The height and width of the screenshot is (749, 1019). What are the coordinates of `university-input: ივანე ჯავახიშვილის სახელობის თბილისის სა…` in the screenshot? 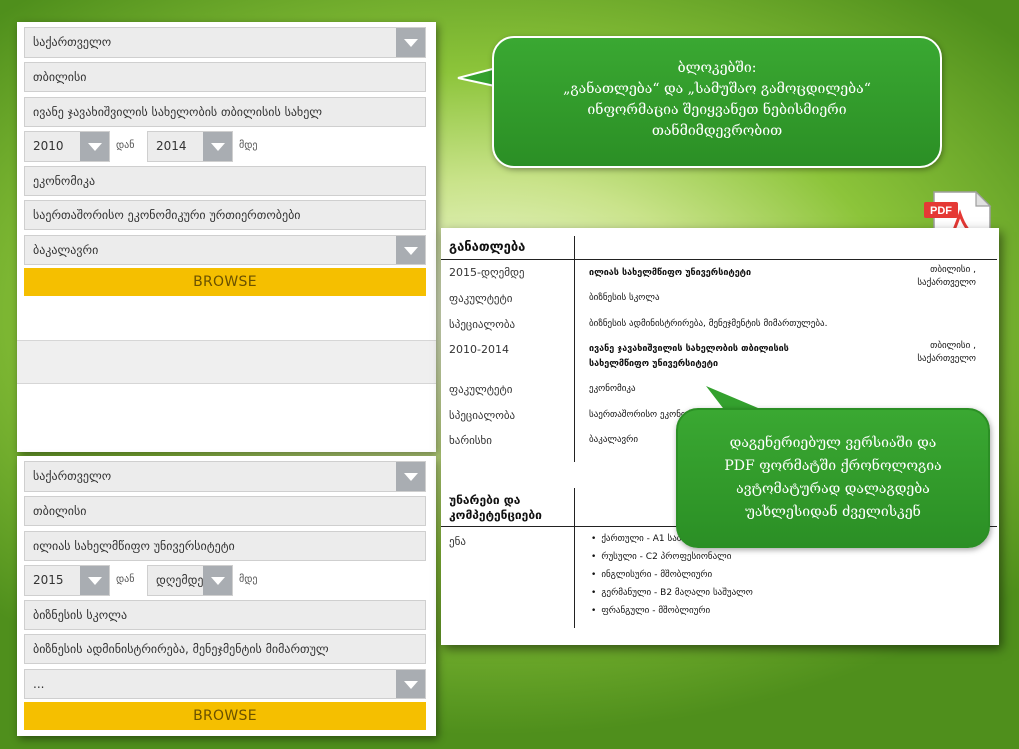 It's located at (225, 112).